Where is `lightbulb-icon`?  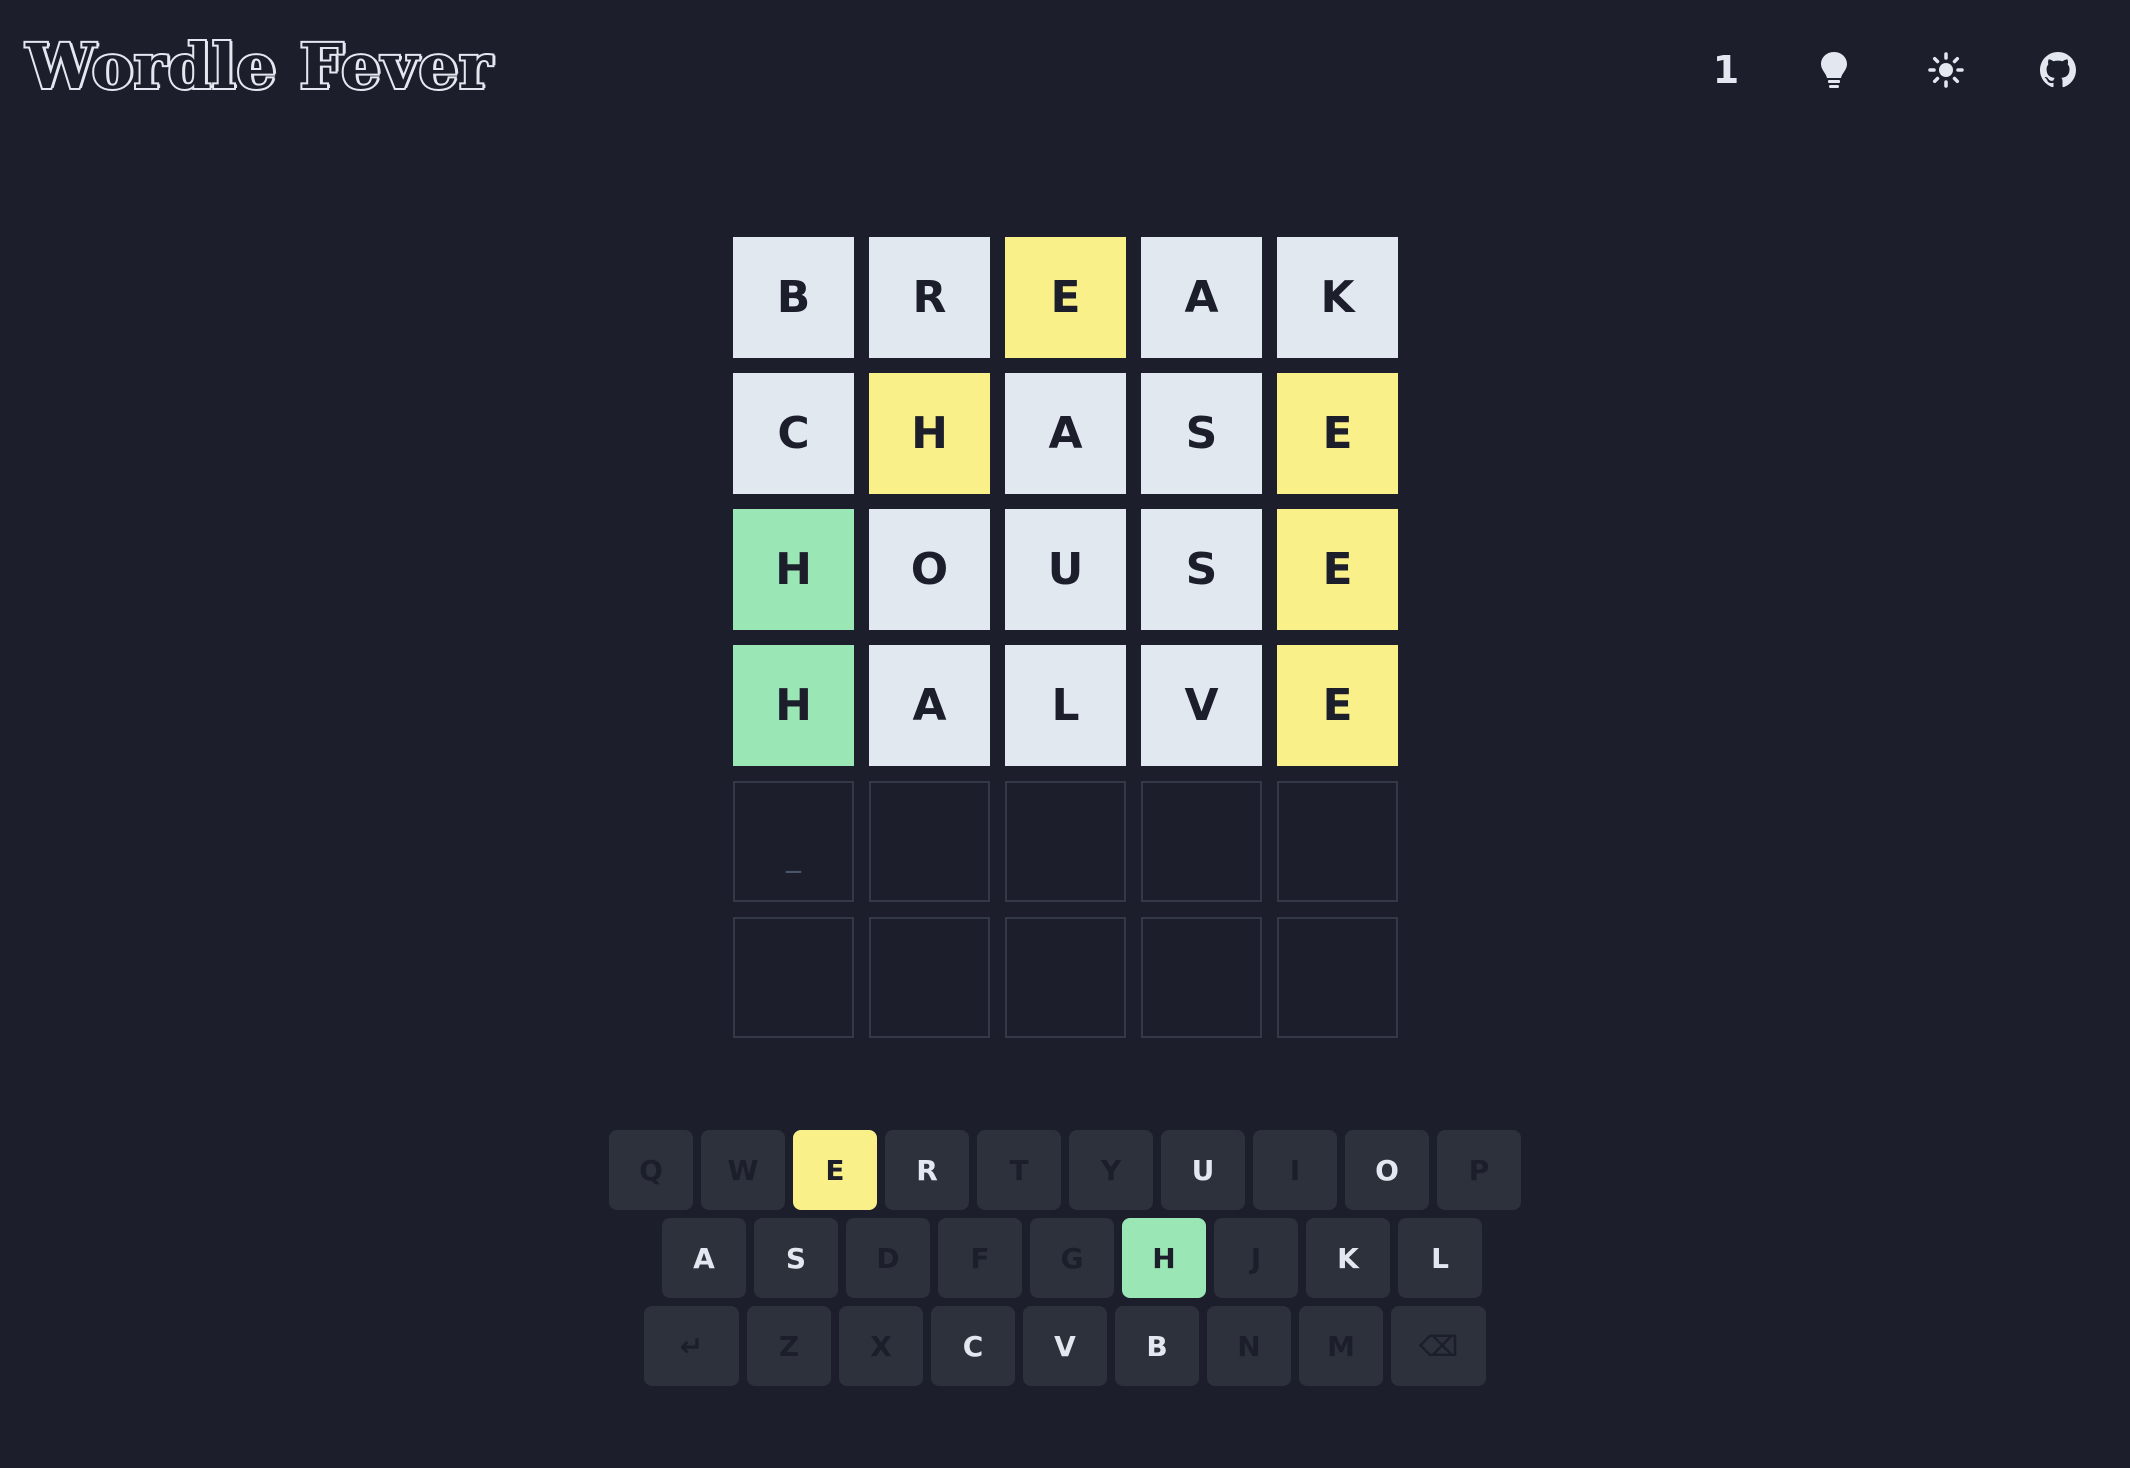 lightbulb-icon is located at coordinates (1834, 70).